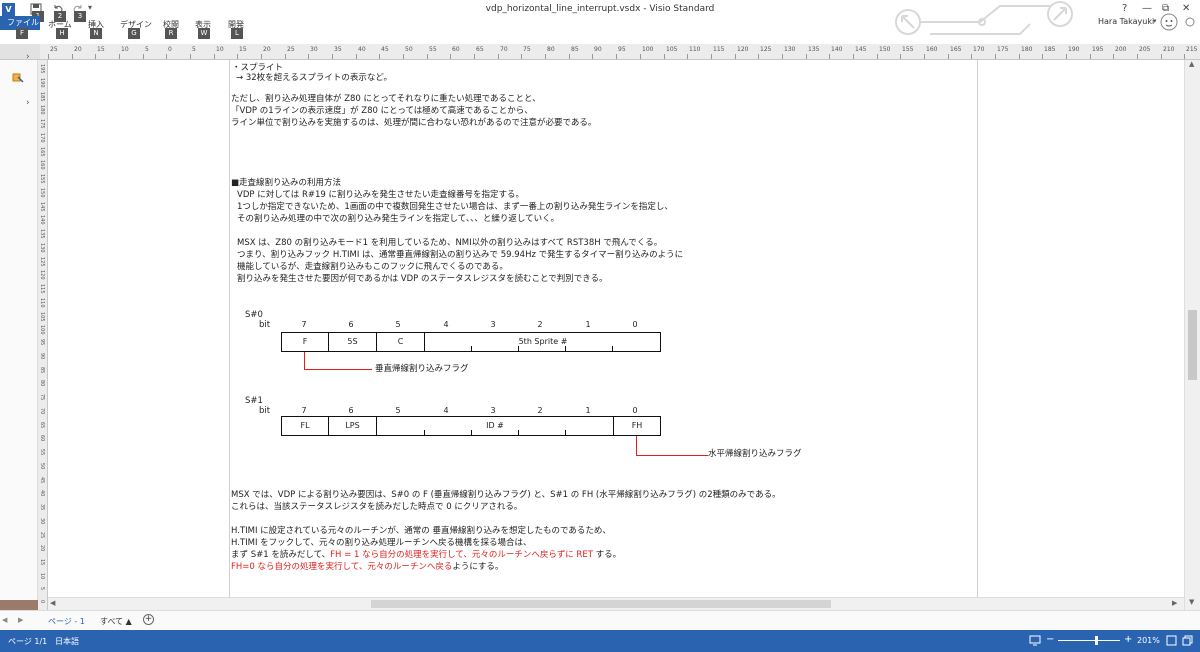 The width and height of the screenshot is (1200, 652). Describe the element at coordinates (28, 103) in the screenshot. I see `expand-shapes-chevron-icon: ›` at that location.